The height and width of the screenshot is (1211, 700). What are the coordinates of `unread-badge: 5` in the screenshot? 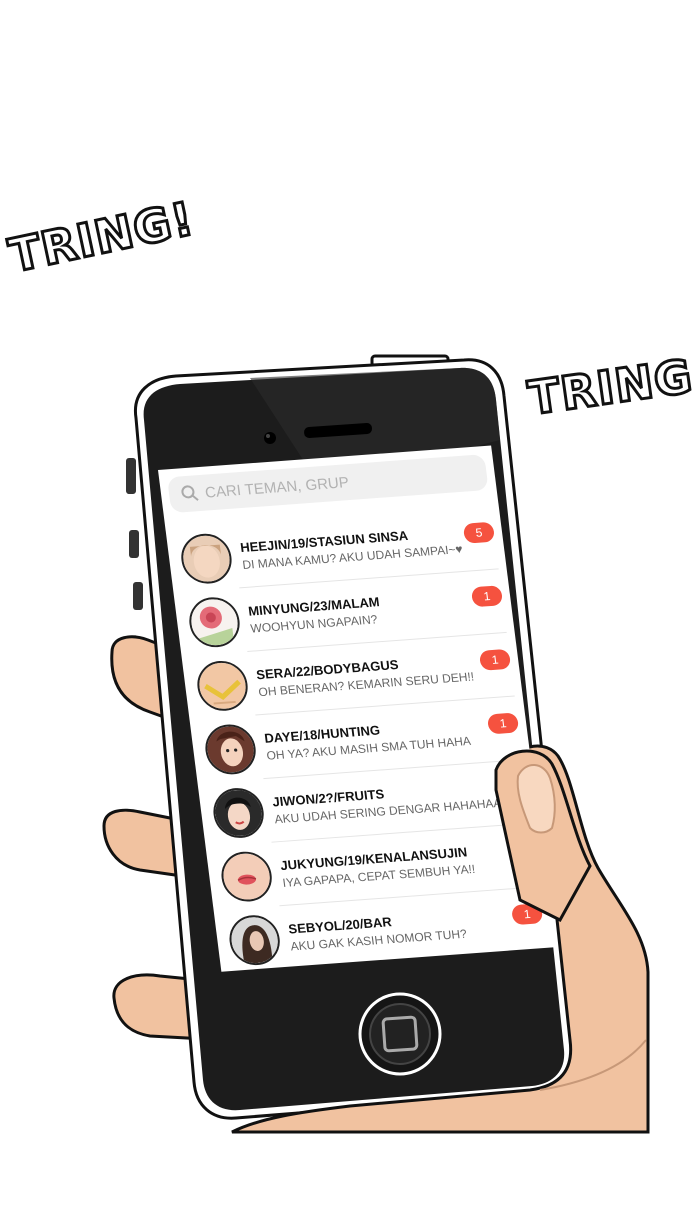 It's located at (479, 532).